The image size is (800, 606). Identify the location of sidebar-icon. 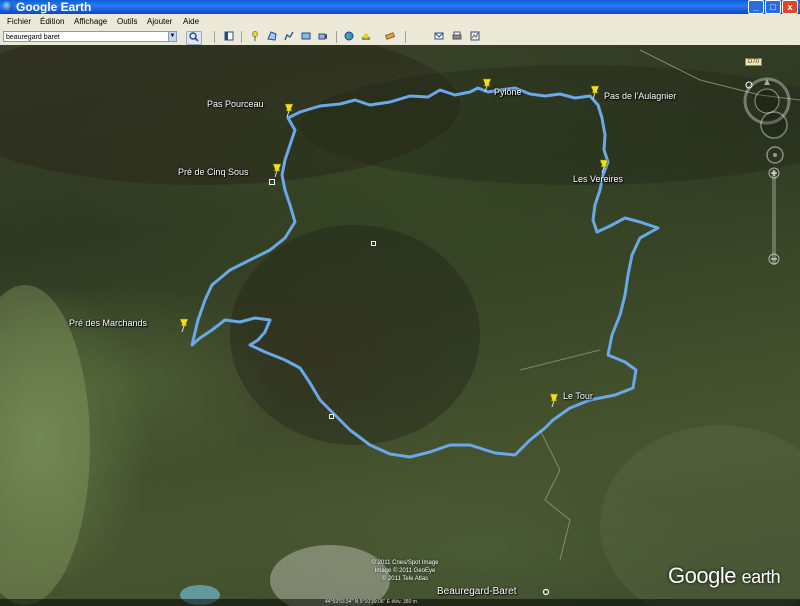
(229, 36).